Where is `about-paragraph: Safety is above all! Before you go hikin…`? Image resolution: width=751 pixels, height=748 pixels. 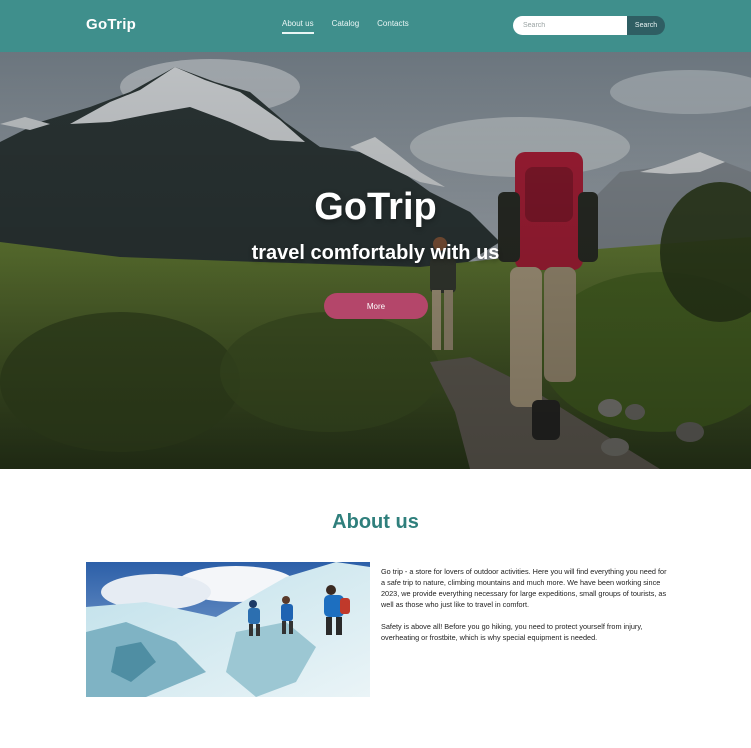
about-paragraph: Safety is above all! Before you go hikin… is located at coordinates (512, 632).